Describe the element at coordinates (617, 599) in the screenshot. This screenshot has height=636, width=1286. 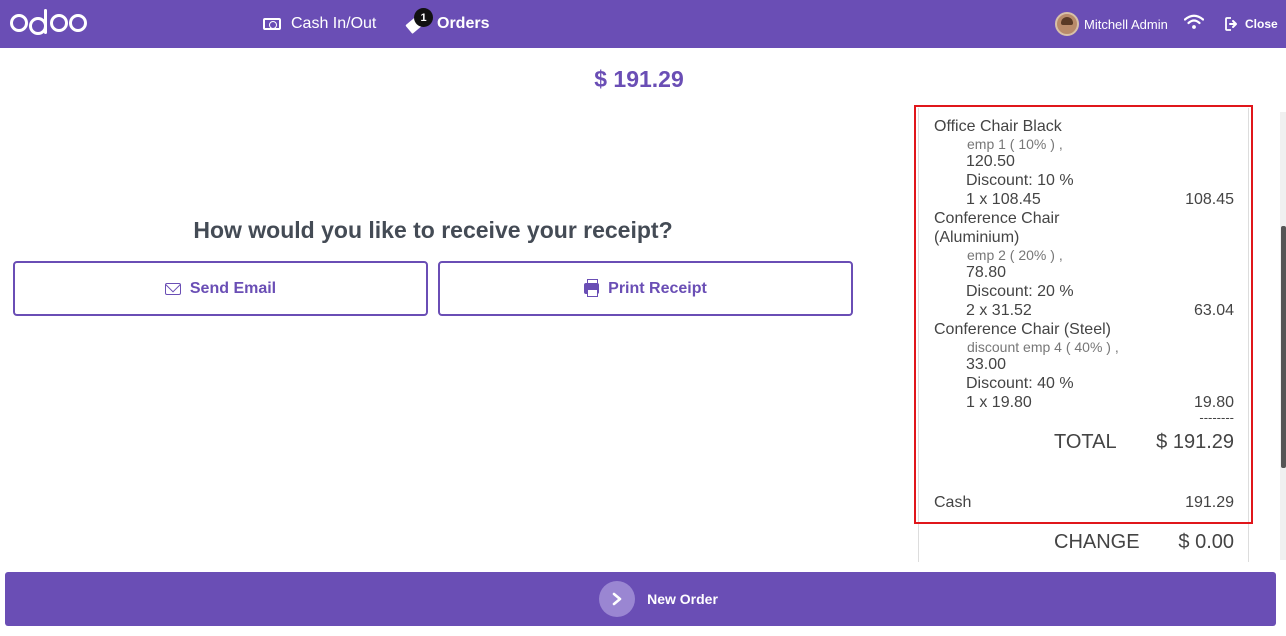
I see `chevron-right-icon` at that location.